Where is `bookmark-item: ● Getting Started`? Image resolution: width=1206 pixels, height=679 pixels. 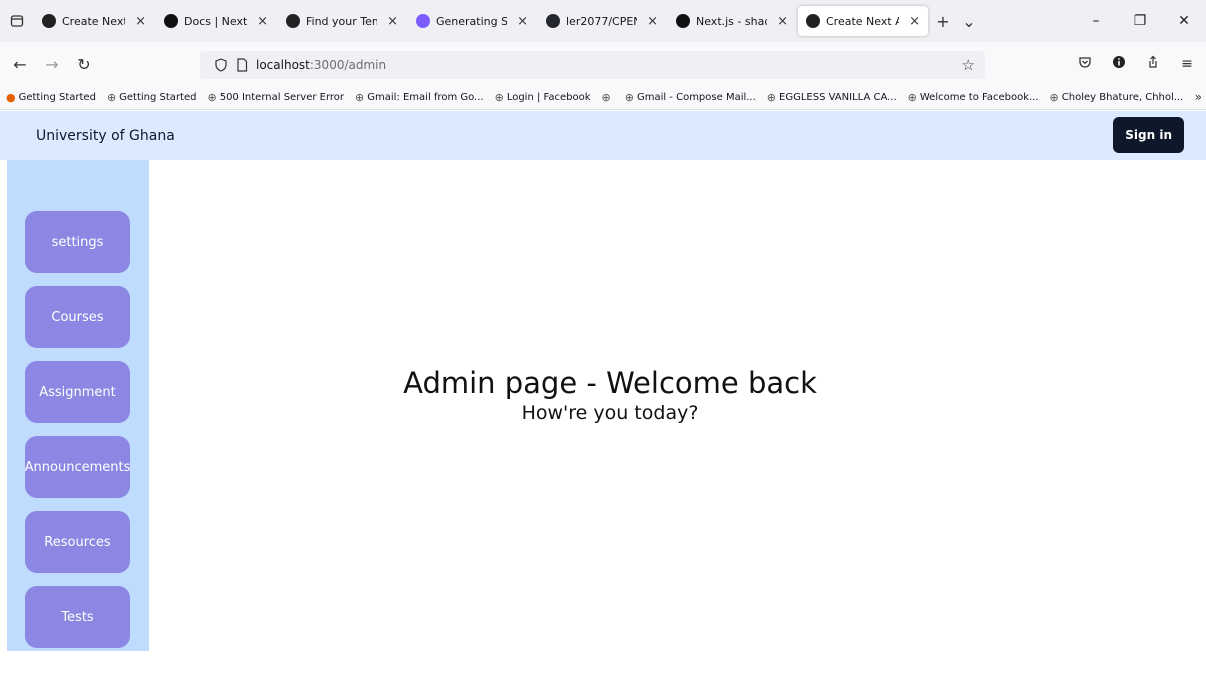
bookmark-item: ● Getting Started is located at coordinates (51, 97).